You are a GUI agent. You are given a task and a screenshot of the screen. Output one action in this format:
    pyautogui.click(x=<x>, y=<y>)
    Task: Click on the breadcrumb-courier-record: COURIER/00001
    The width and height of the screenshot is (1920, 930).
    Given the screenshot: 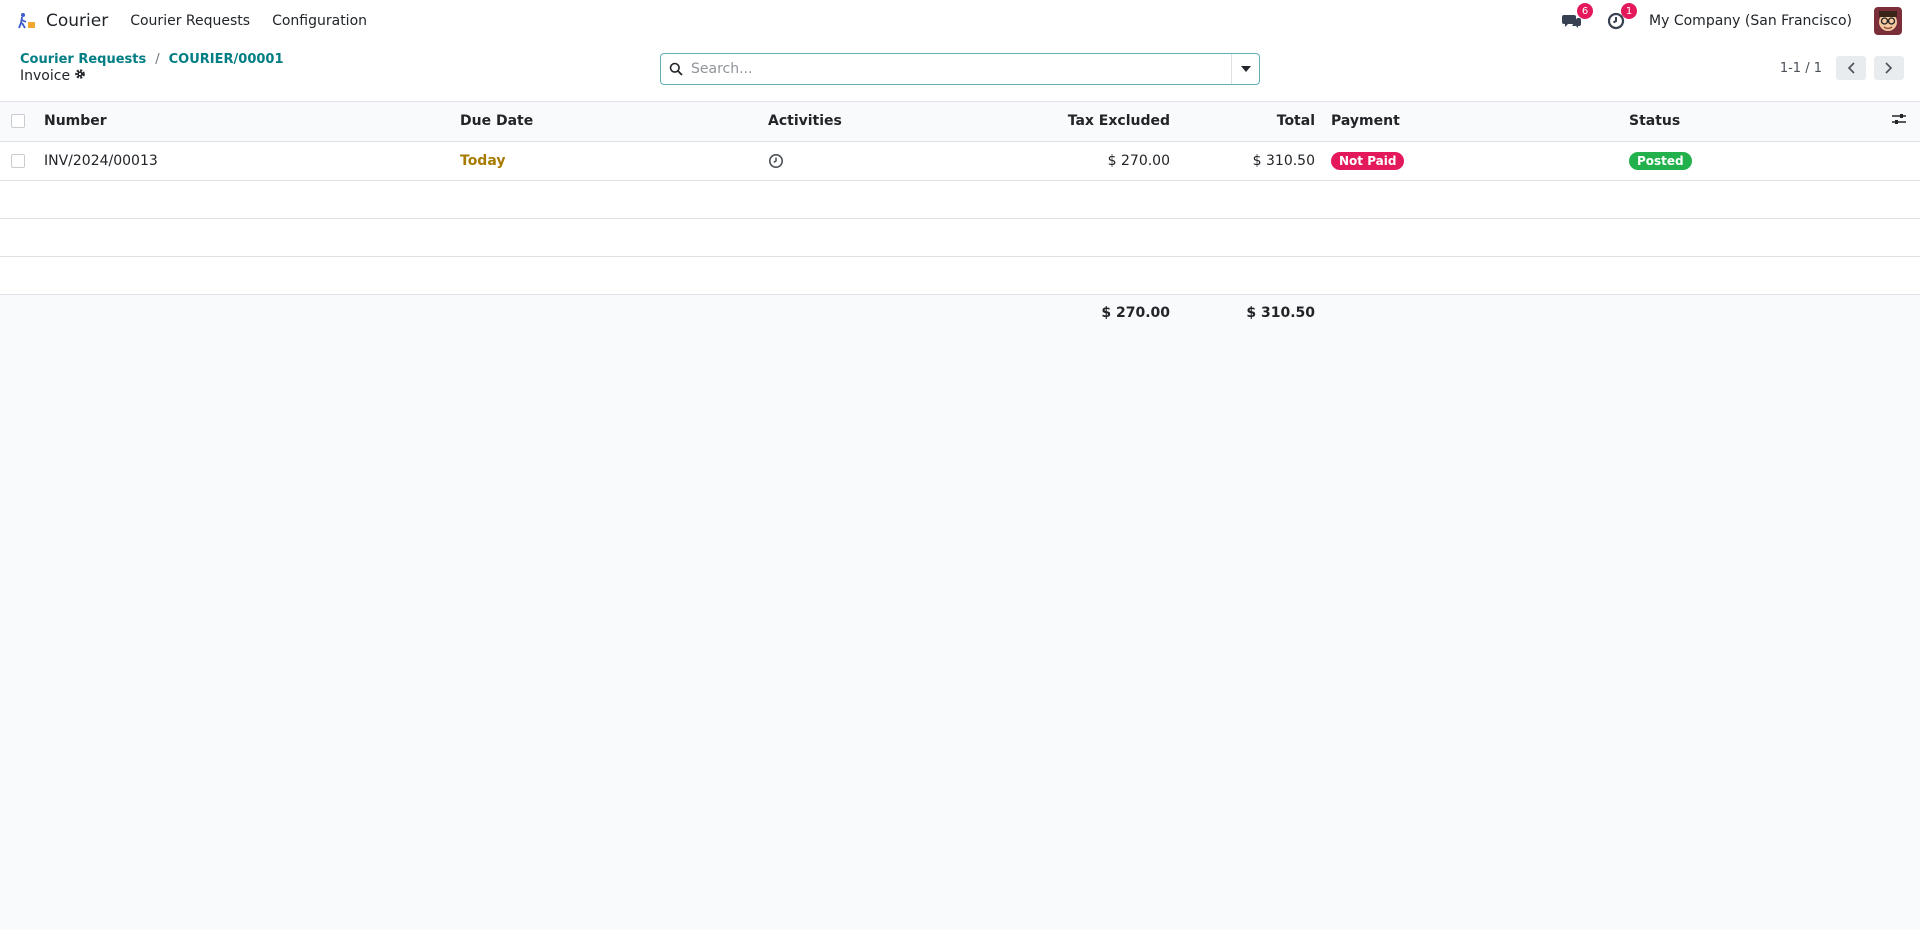 What is the action you would take?
    pyautogui.click(x=226, y=59)
    